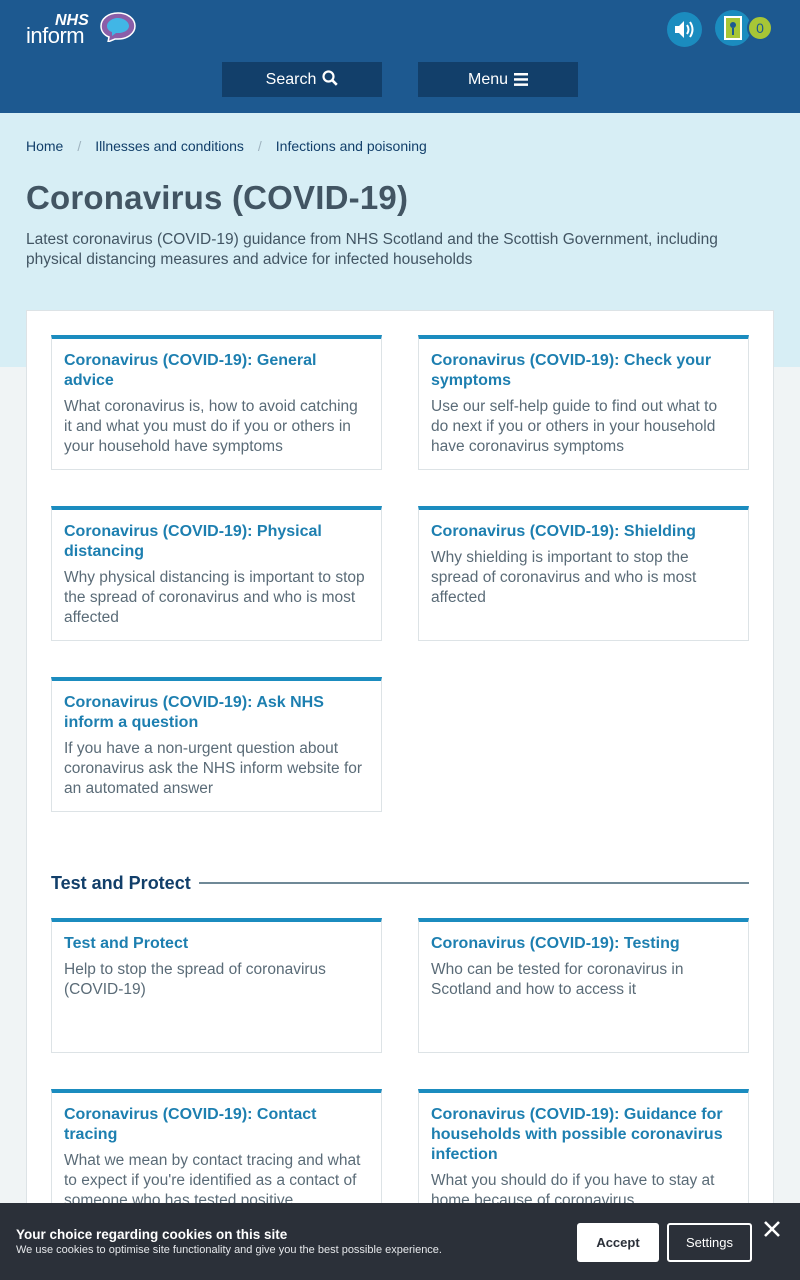 The image size is (800, 1280). I want to click on breadcrumb-illnesses: Illnesses and conditions, so click(169, 146).